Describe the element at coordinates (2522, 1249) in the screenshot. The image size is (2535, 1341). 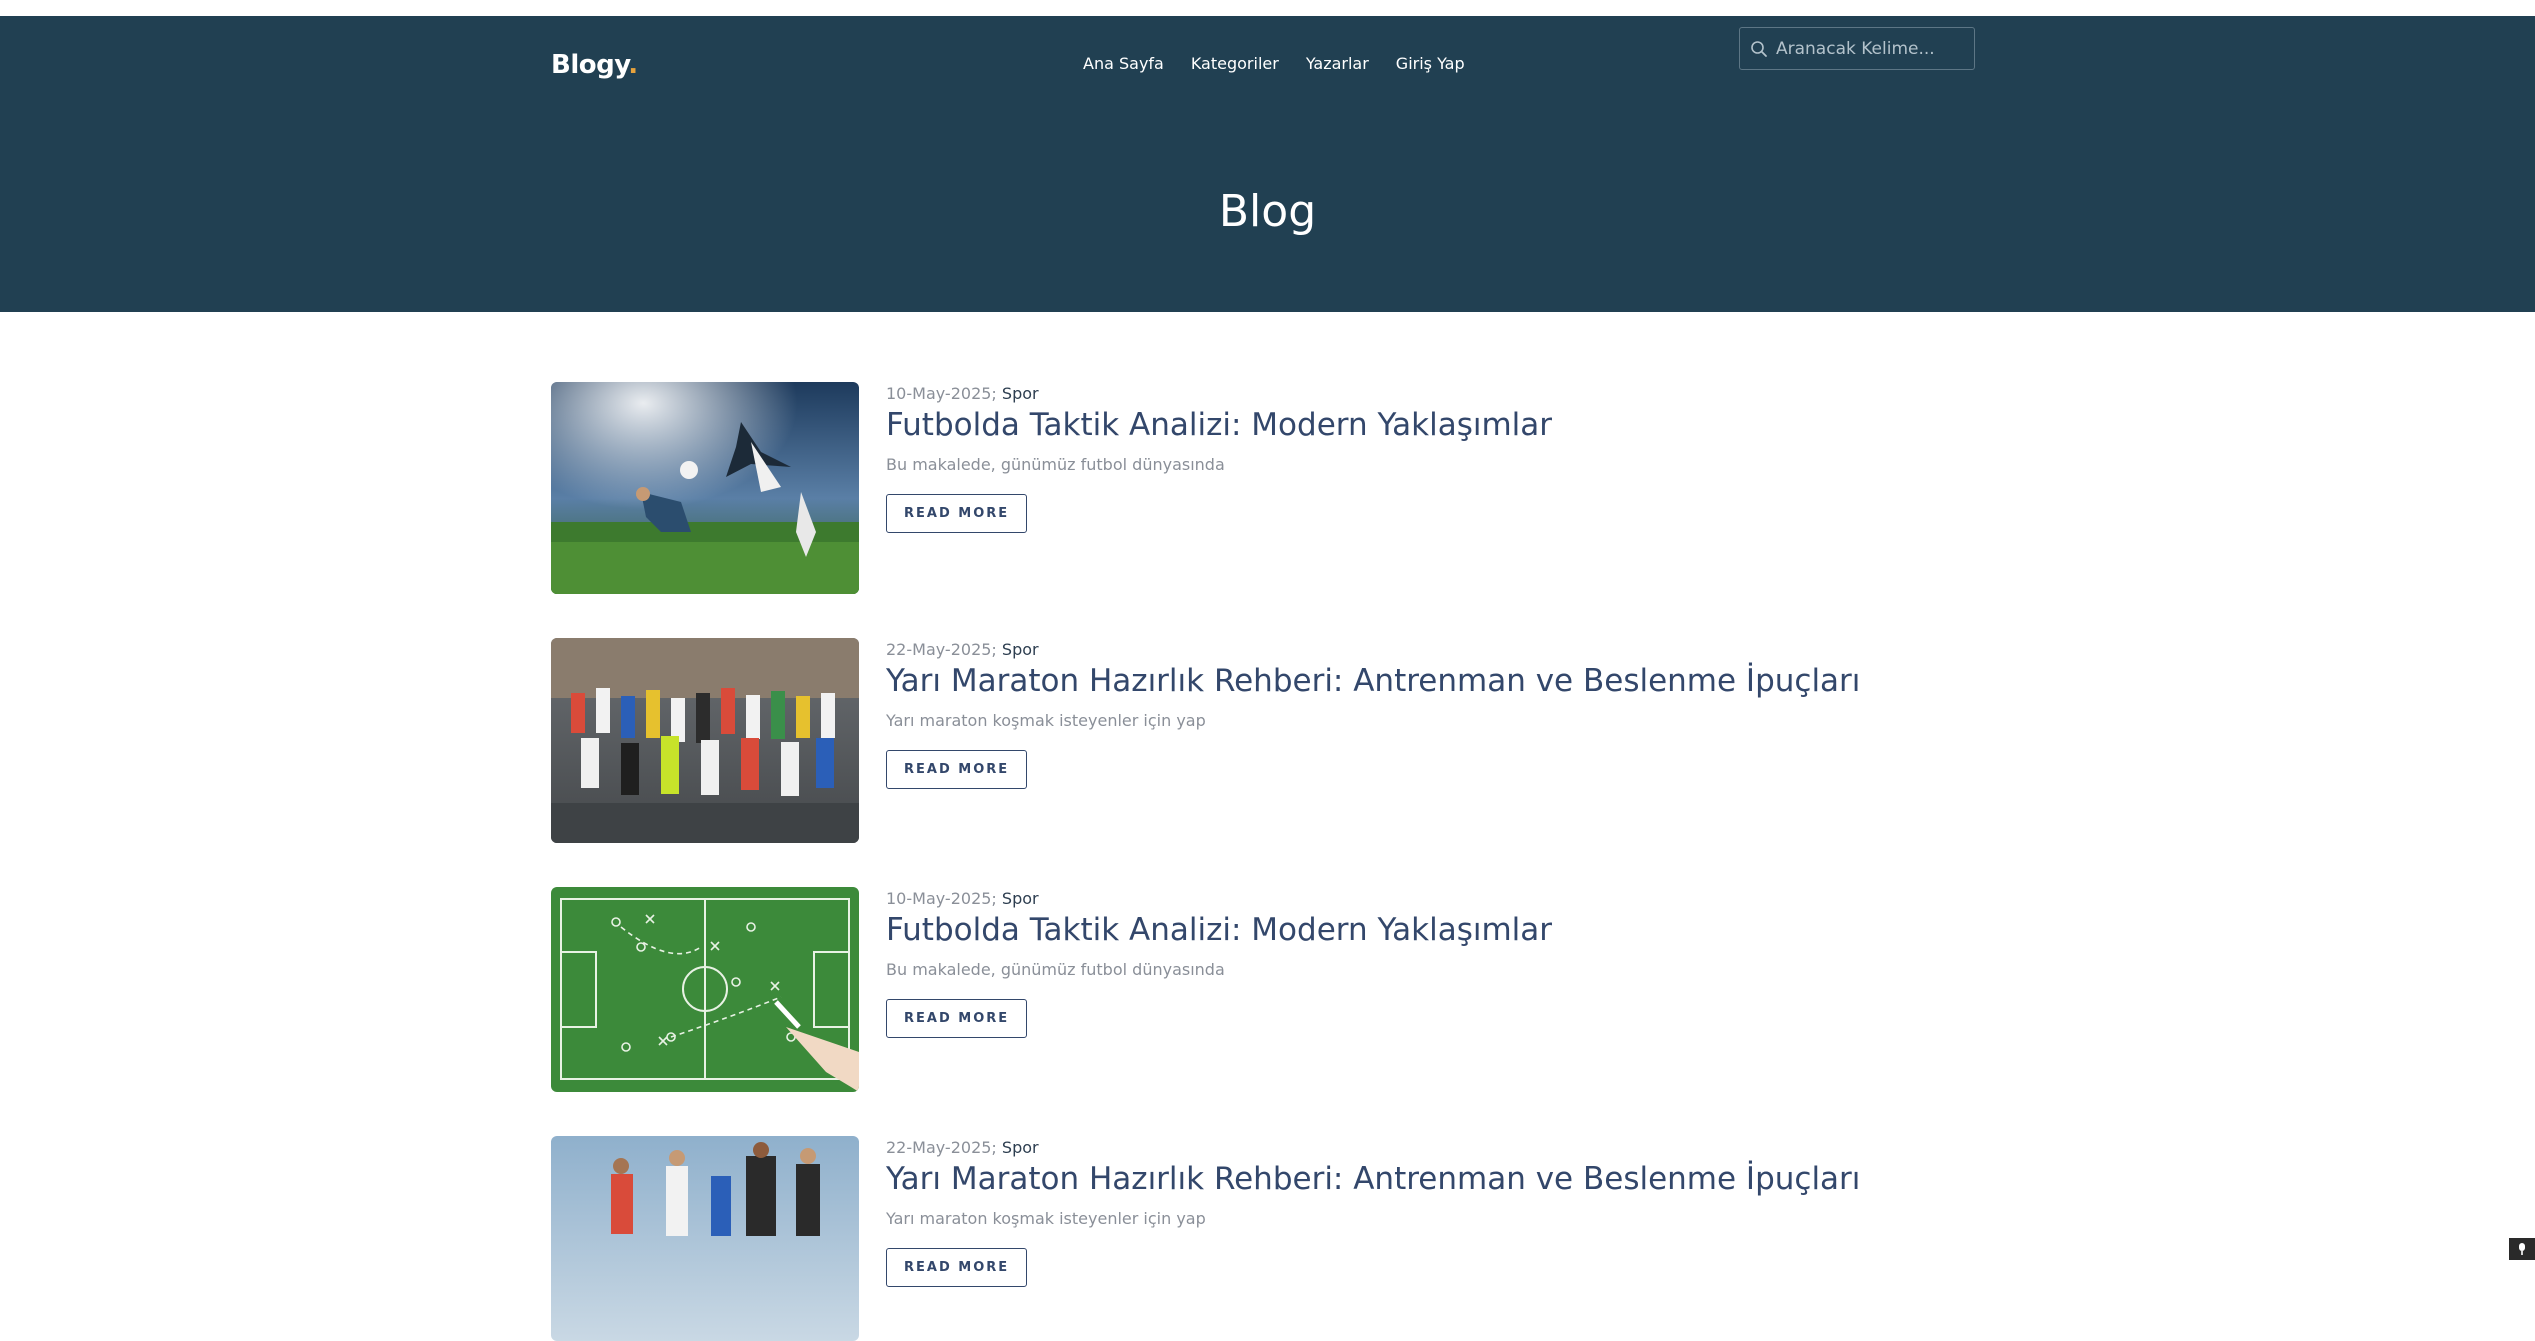
I see `download-icon` at that location.